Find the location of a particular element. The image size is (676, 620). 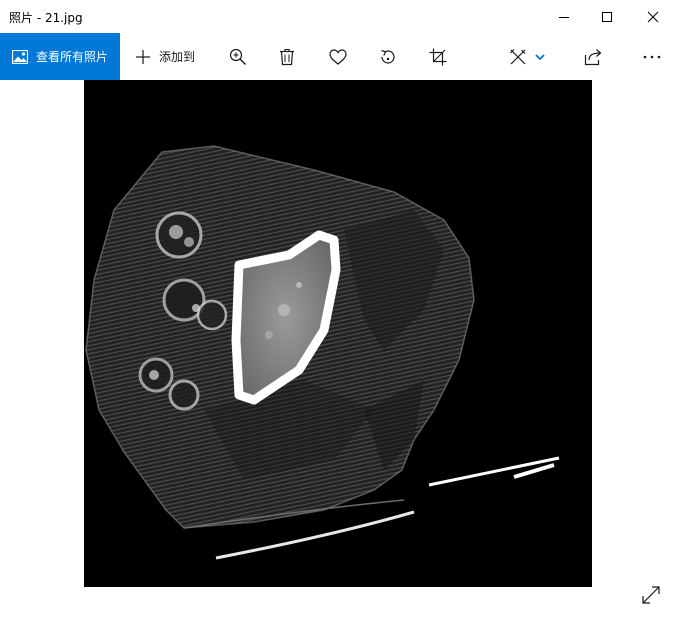

zoom-button is located at coordinates (238, 56).